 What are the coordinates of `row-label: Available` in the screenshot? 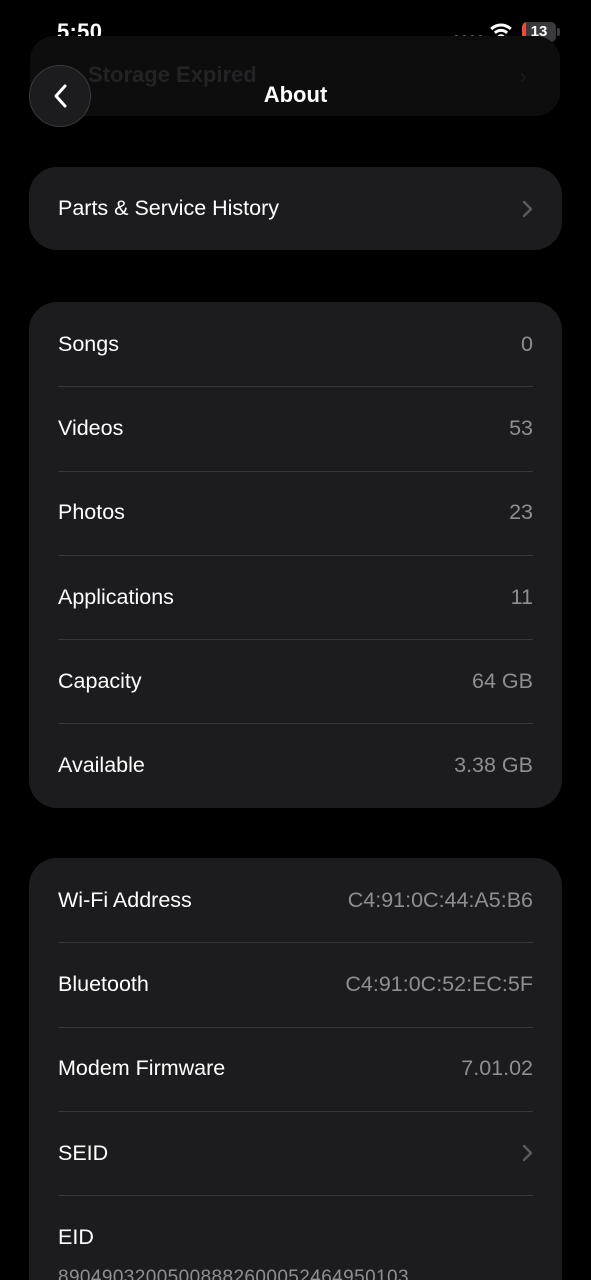 It's located at (101, 765).